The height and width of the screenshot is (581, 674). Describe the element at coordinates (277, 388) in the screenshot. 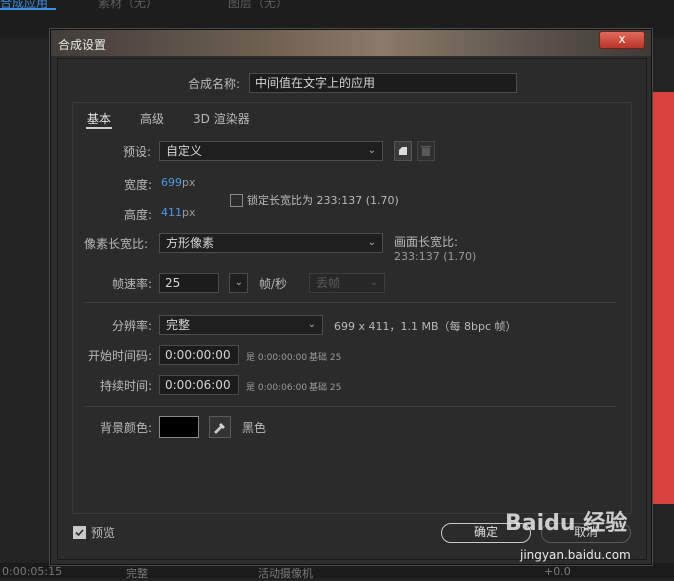

I see `duration-info: 是 0:00:06:00` at that location.